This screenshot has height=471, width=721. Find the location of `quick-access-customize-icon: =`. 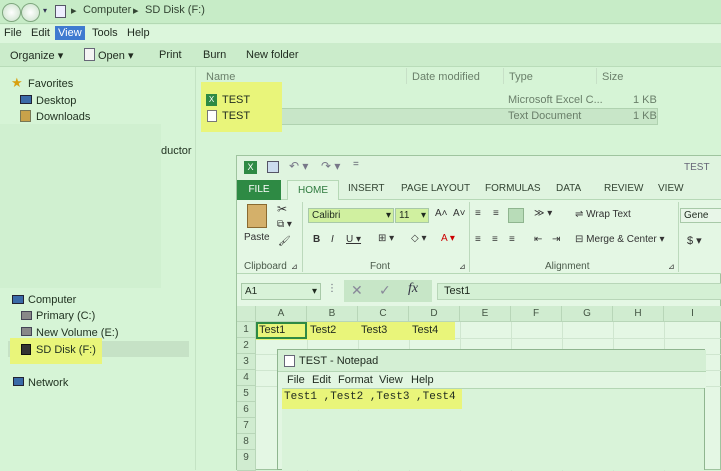

quick-access-customize-icon: = is located at coordinates (356, 164).